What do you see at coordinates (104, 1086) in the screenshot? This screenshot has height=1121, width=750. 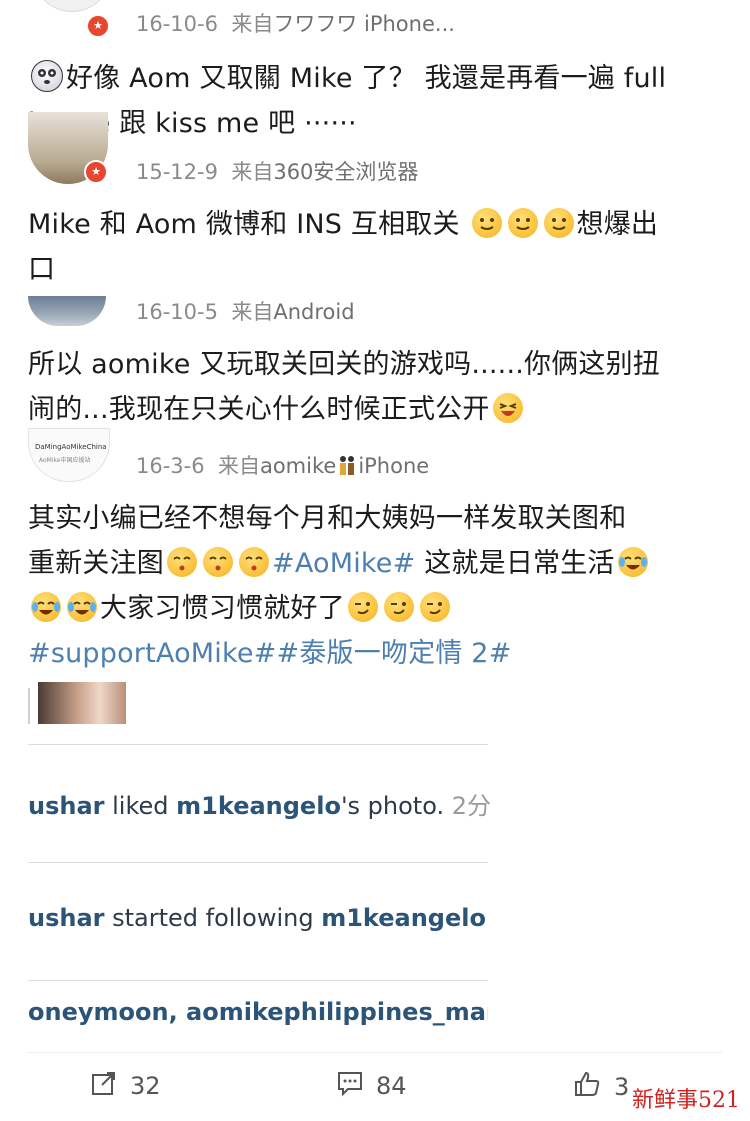 I see `repost-icon` at bounding box center [104, 1086].